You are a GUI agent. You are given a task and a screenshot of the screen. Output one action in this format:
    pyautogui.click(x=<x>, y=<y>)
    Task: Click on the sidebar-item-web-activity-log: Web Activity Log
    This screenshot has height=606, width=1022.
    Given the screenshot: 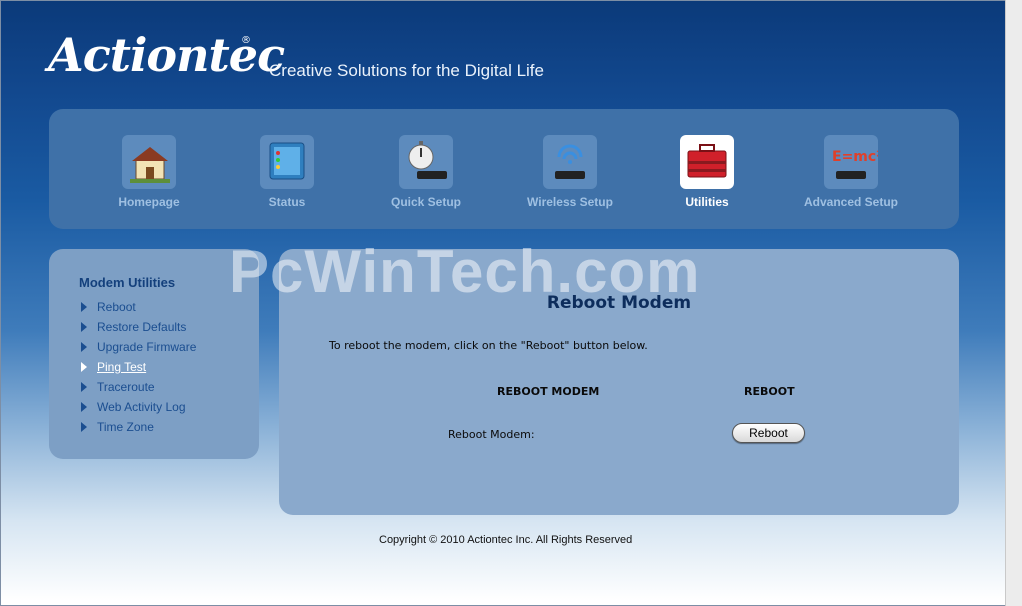 What is the action you would take?
    pyautogui.click(x=138, y=407)
    